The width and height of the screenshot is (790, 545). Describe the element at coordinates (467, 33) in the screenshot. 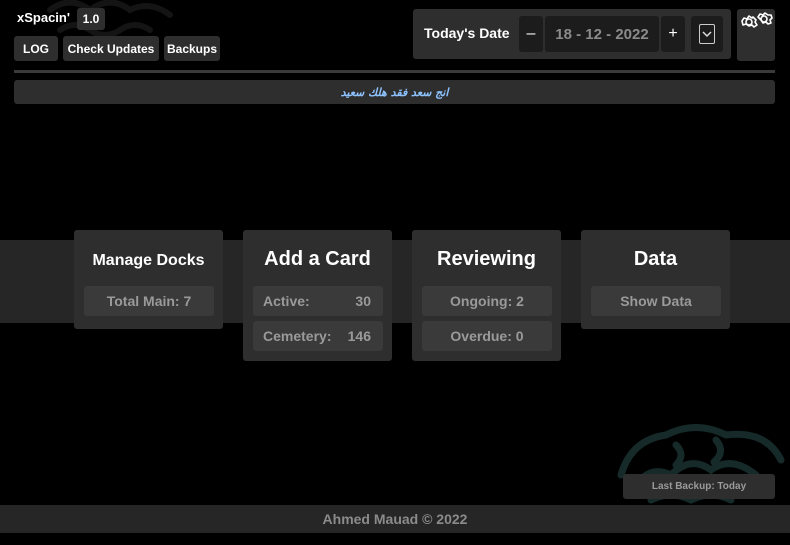

I see `date-label: Today's Date` at that location.